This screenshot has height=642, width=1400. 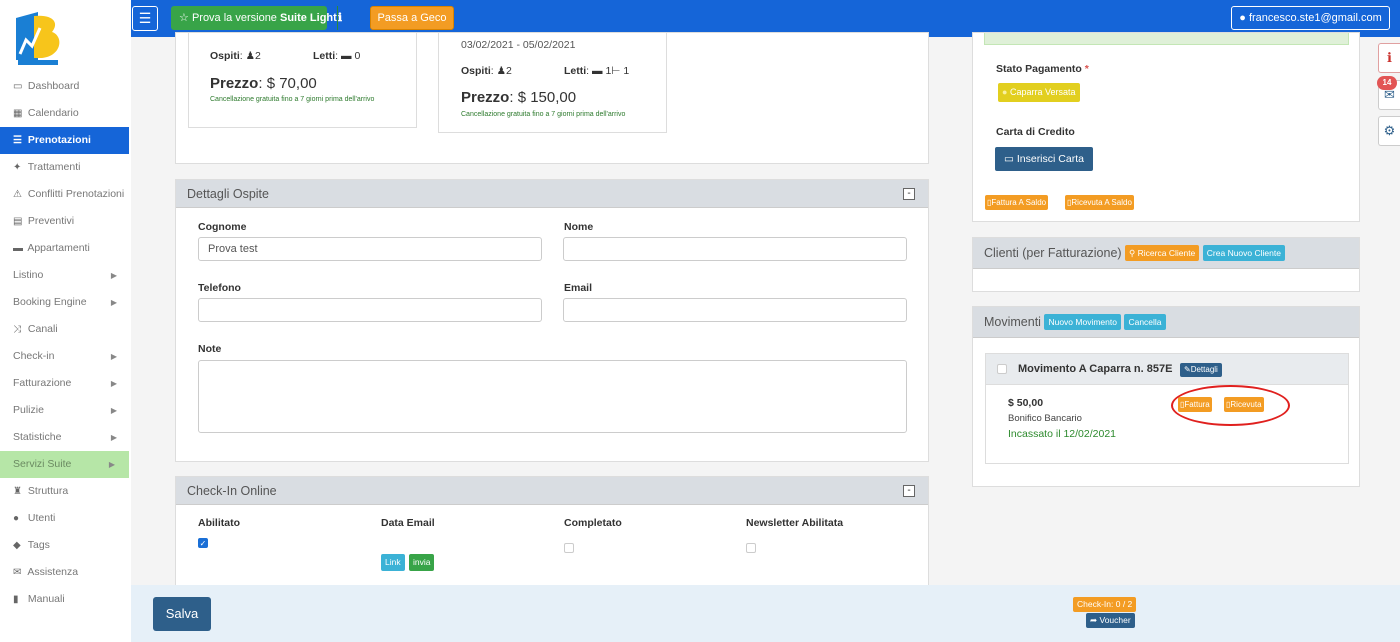 I want to click on room-guests: Ospiti: ♟2, so click(x=235, y=56).